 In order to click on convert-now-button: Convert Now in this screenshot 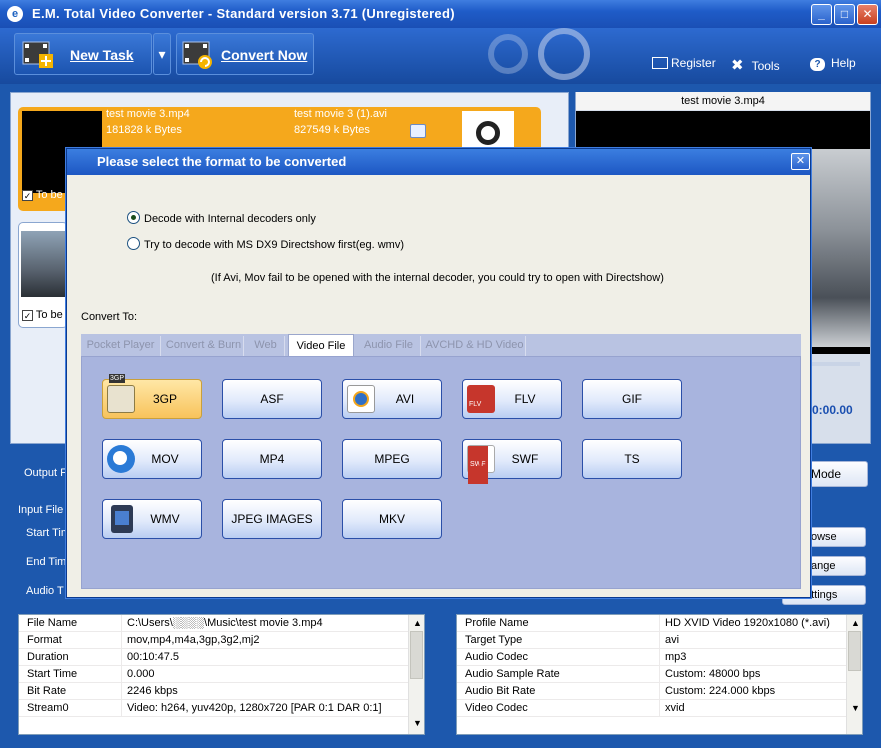, I will do `click(245, 54)`.